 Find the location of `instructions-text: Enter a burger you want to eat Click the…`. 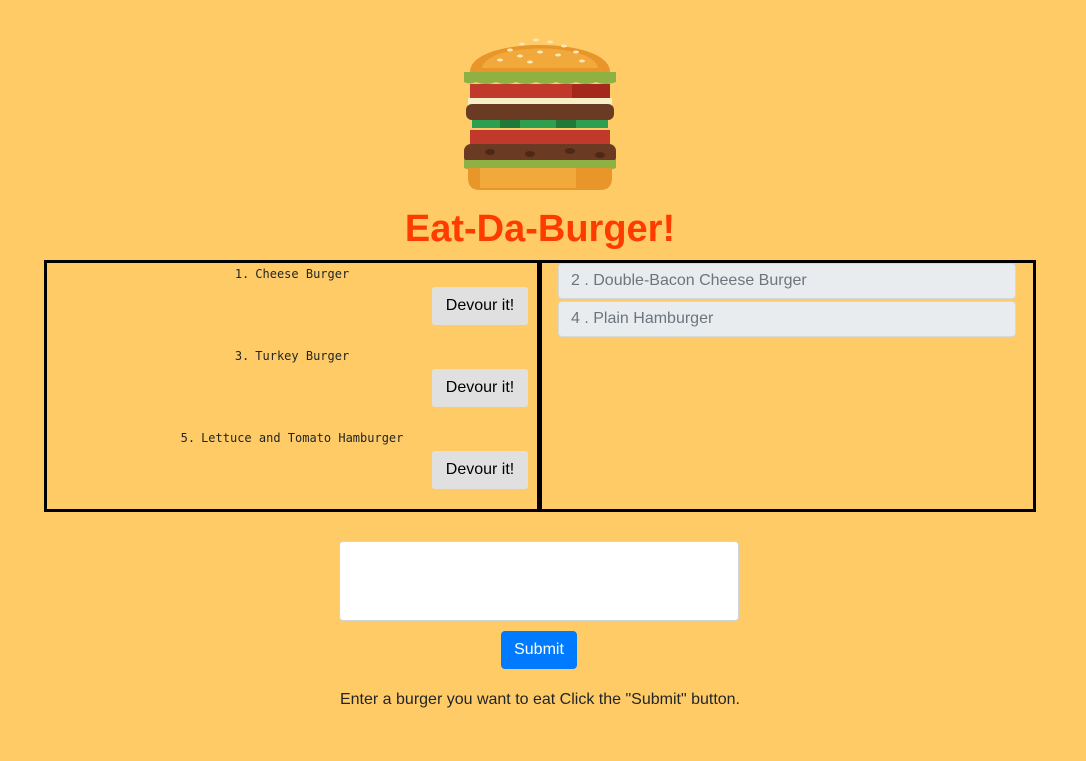

instructions-text: Enter a burger you want to eat Click the… is located at coordinates (539, 699).